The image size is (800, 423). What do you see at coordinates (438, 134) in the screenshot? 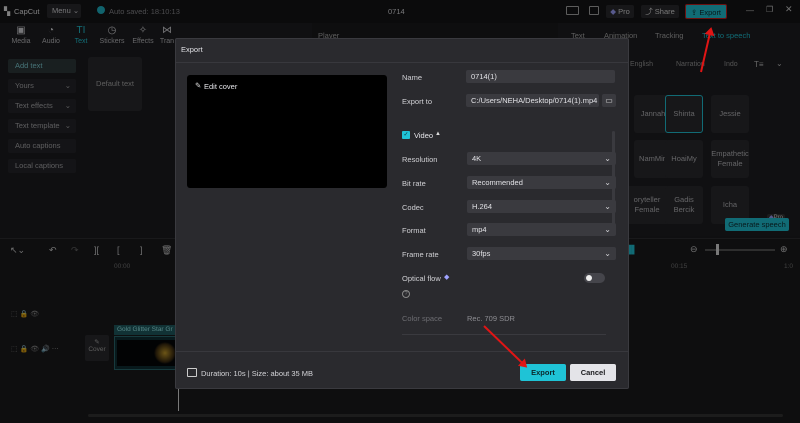
I see `chevron-up-icon: ▲` at bounding box center [438, 134].